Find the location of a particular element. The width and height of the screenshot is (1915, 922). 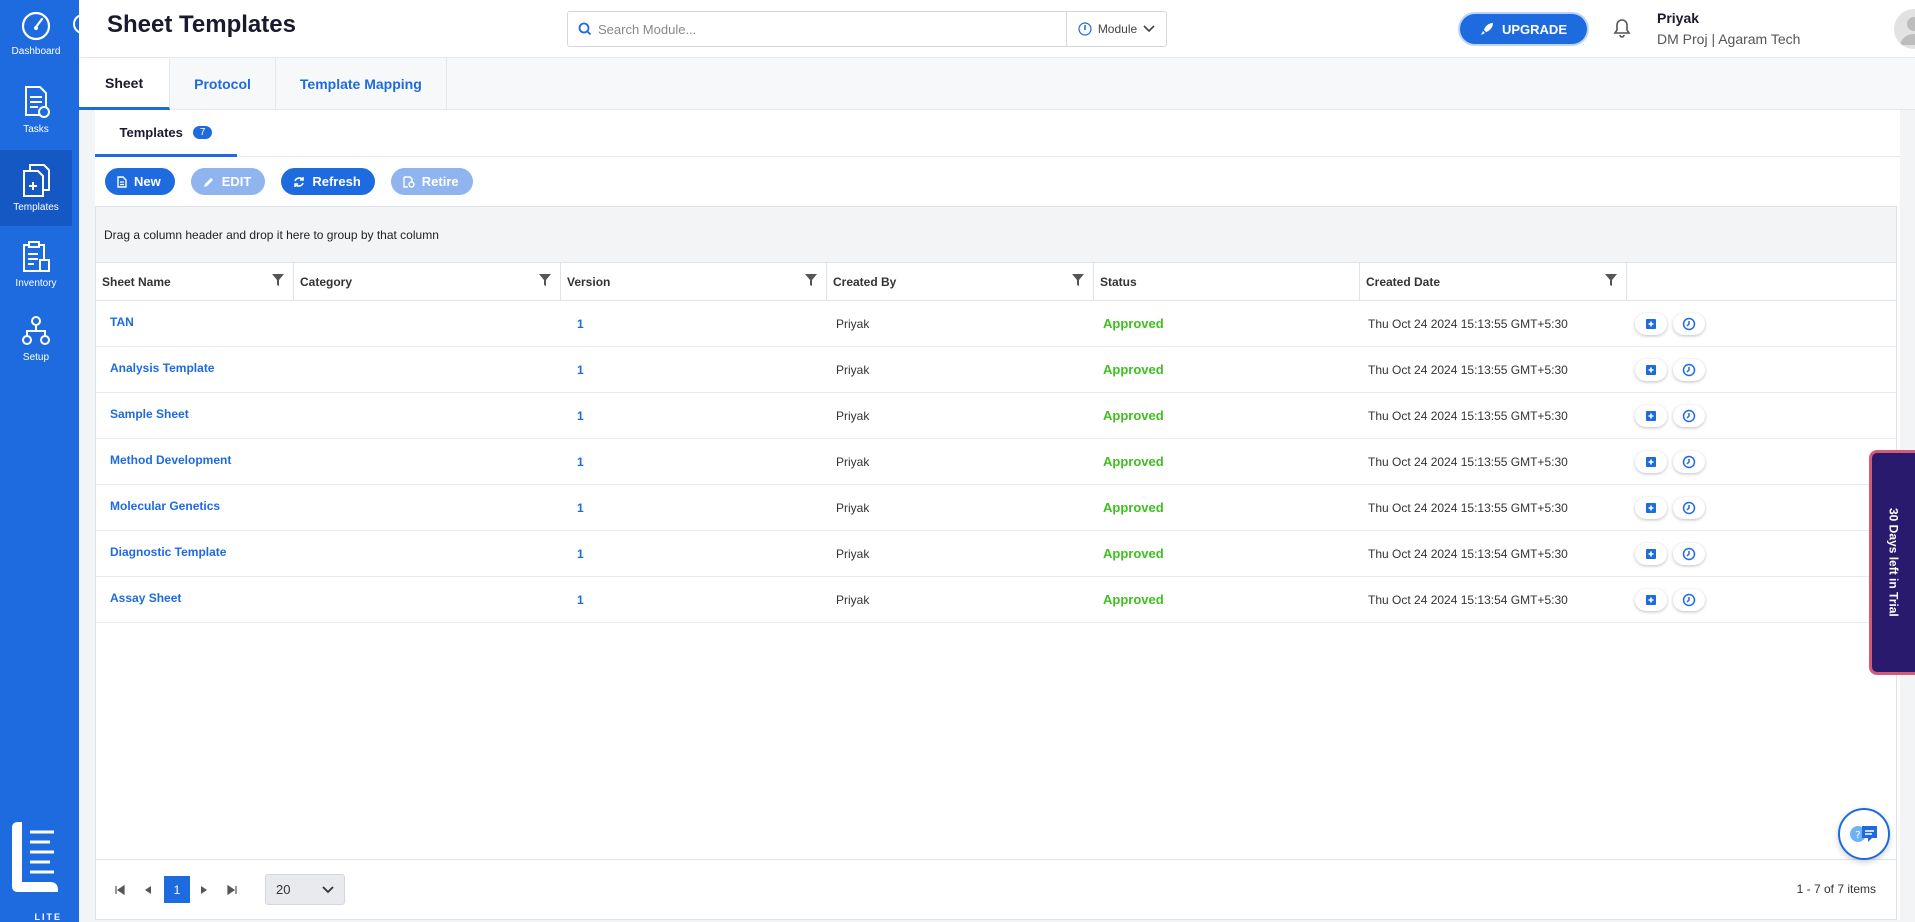

help-chat-button: ? is located at coordinates (1864, 834).